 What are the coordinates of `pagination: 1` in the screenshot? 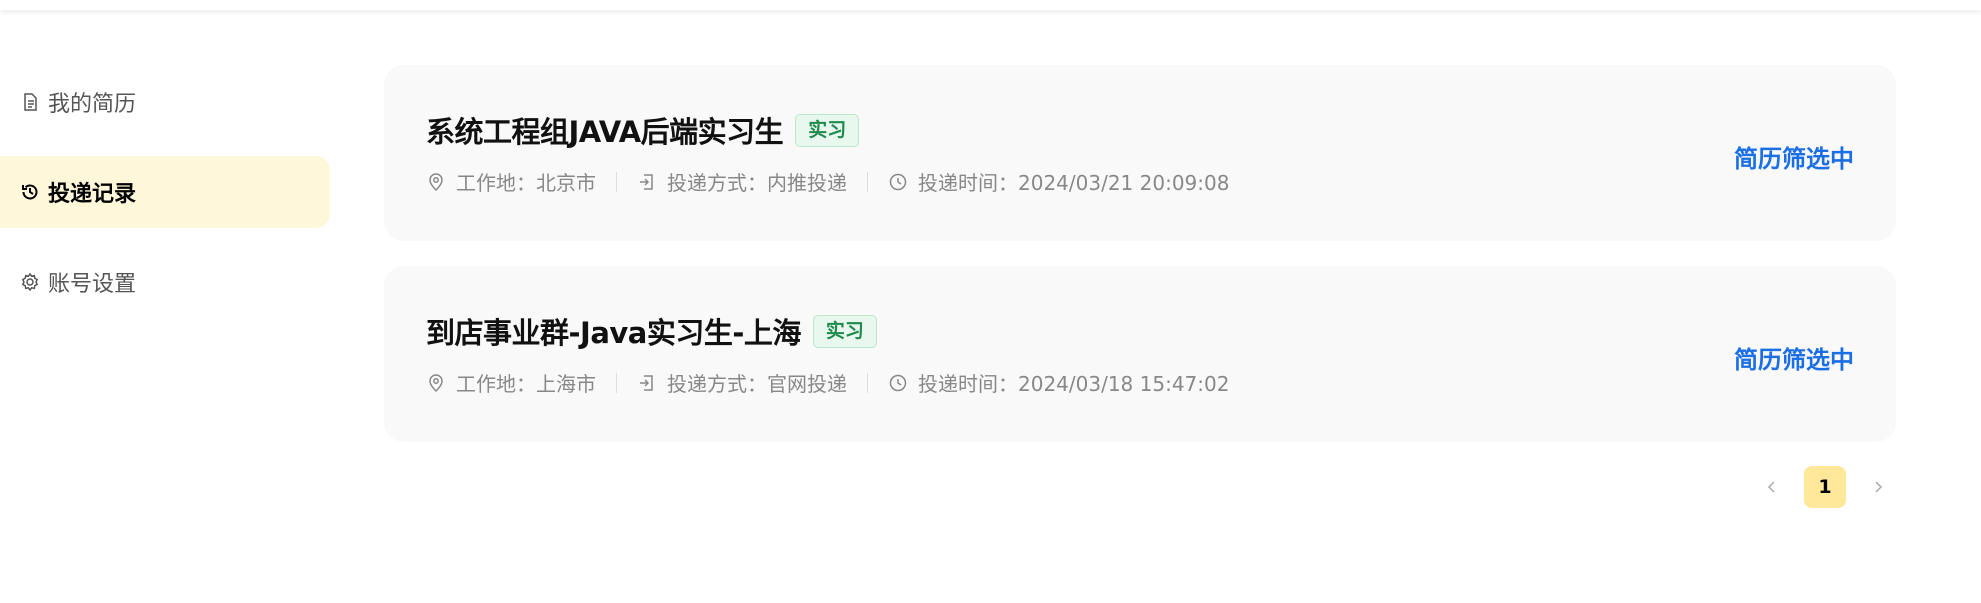 It's located at (1825, 487).